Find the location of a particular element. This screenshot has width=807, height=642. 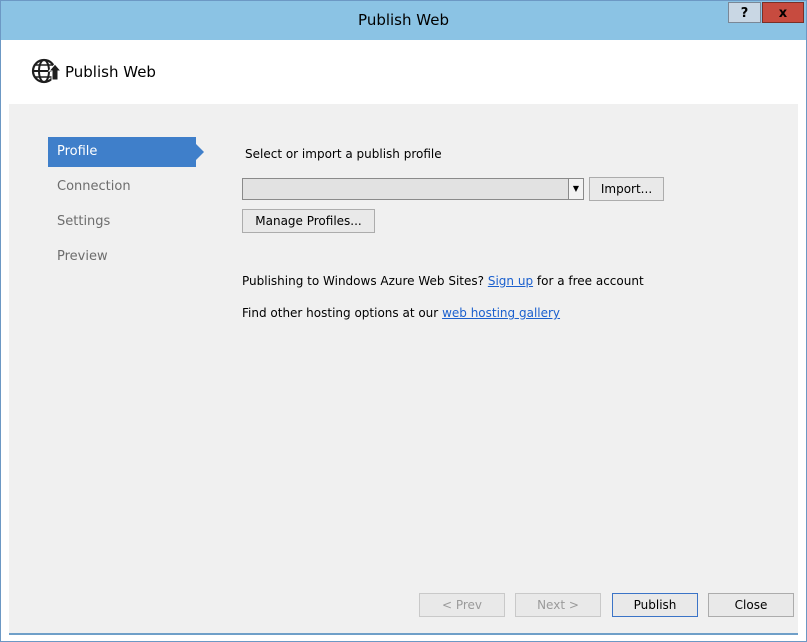

profile-select: ▼ is located at coordinates (413, 189).